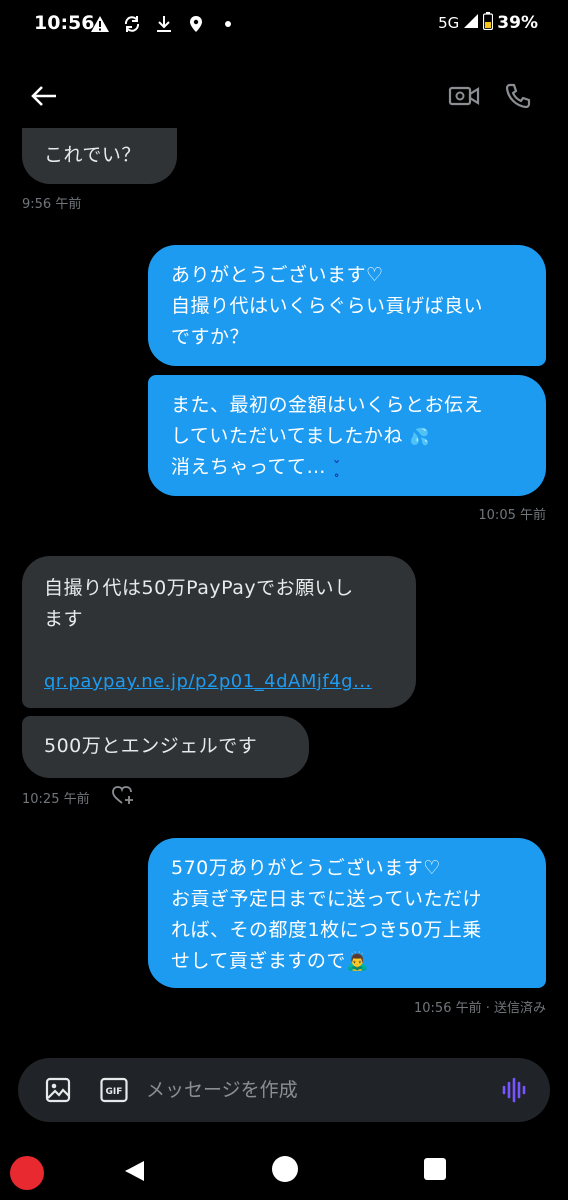 The width and height of the screenshot is (568, 1200). What do you see at coordinates (435, 1169) in the screenshot?
I see `nav-recents-button` at bounding box center [435, 1169].